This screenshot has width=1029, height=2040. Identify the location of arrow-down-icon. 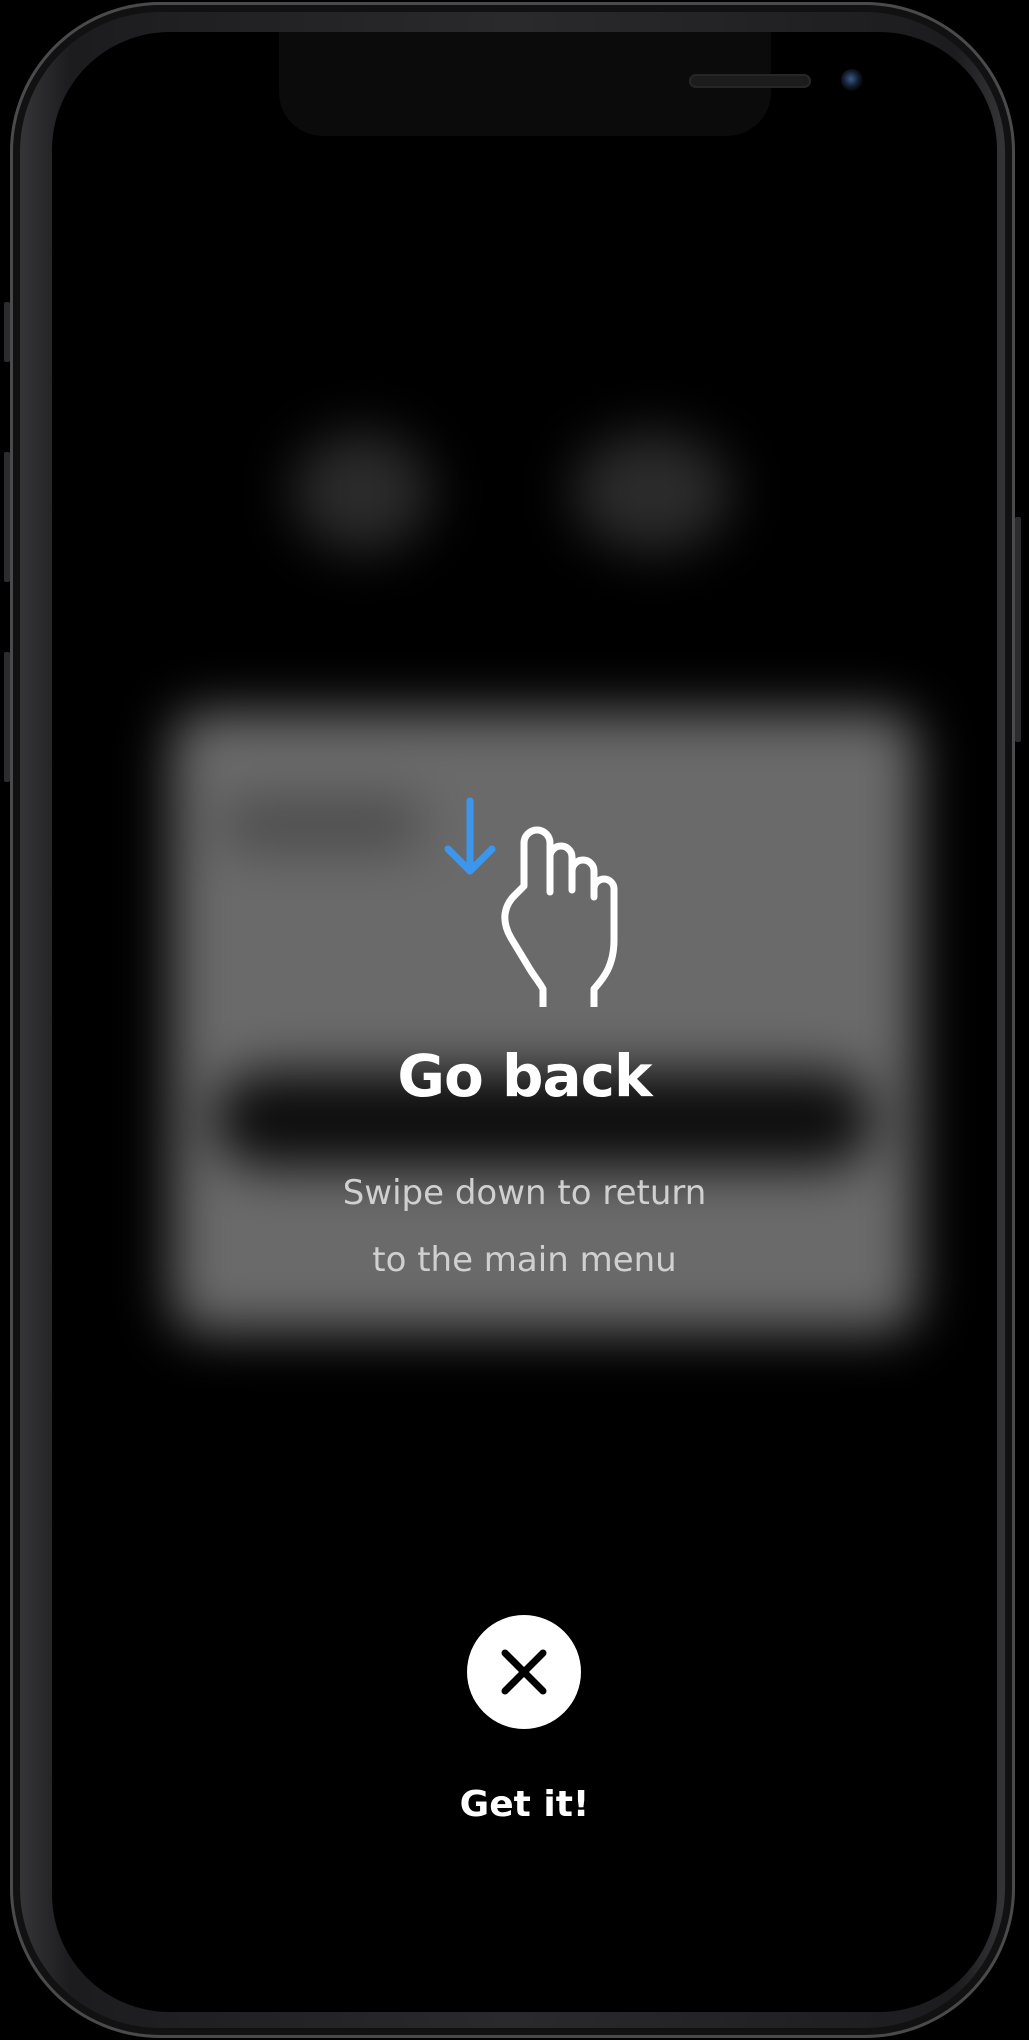
(470, 836).